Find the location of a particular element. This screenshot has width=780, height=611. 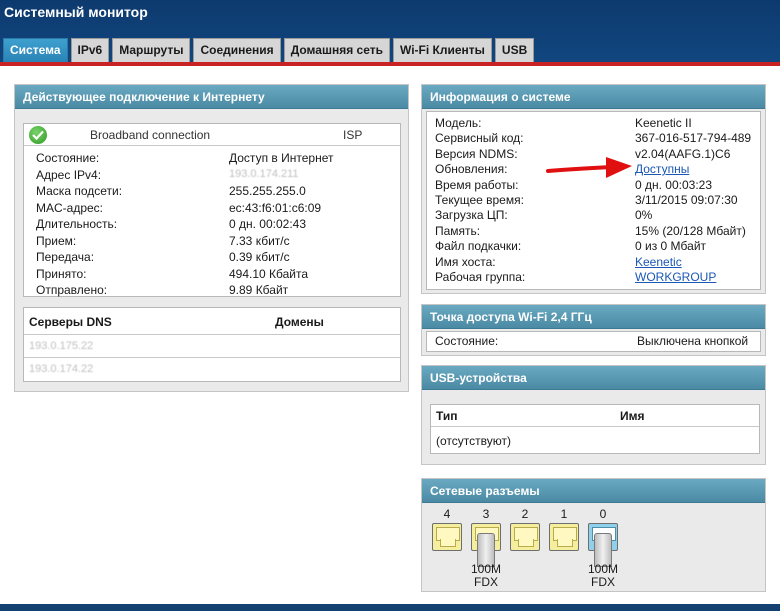

internet-row-value: 255.255.255.0 is located at coordinates (267, 191).